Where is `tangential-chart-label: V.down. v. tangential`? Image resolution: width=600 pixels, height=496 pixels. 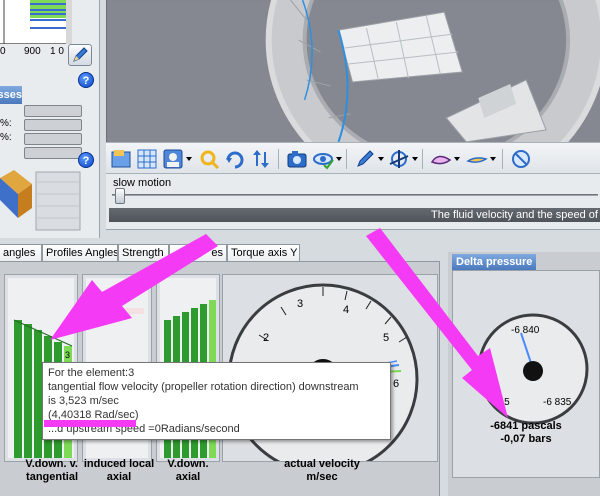 tangential-chart-label: V.down. v. tangential is located at coordinates (41, 471).